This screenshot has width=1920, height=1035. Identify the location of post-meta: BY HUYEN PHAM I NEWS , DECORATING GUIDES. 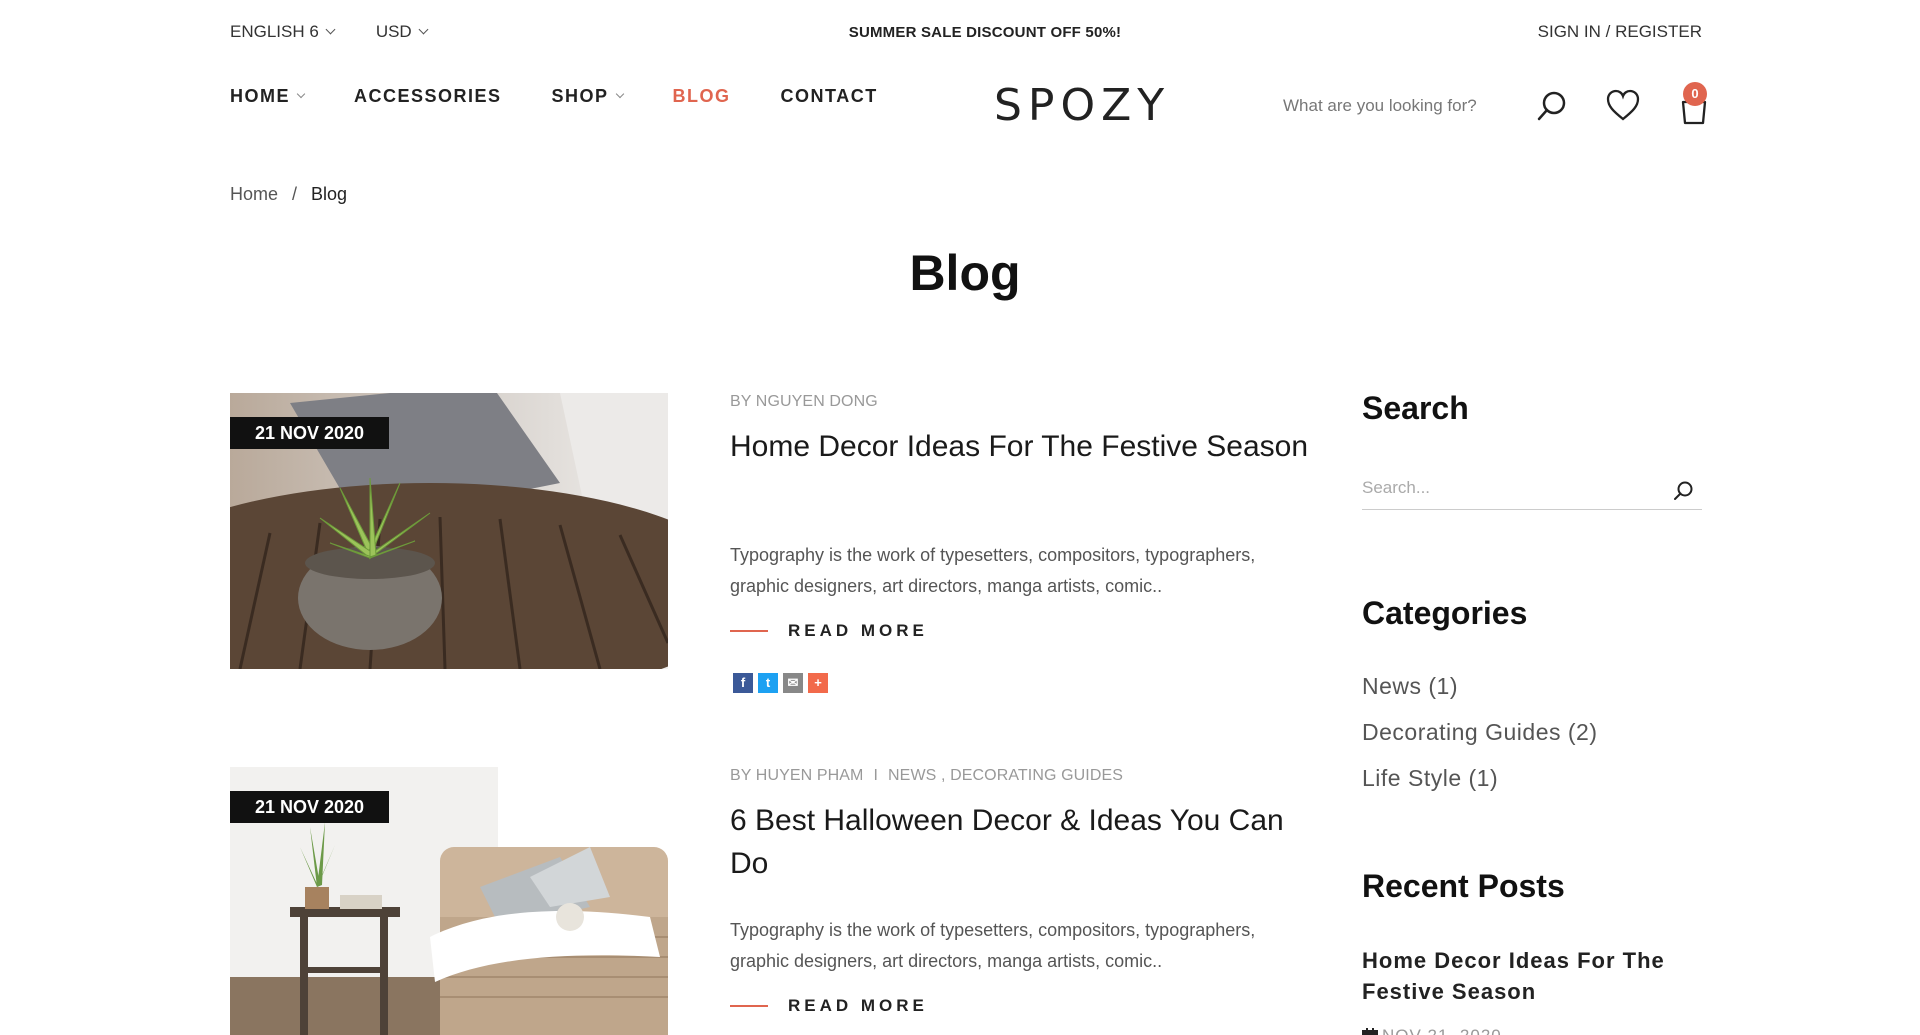
(926, 776).